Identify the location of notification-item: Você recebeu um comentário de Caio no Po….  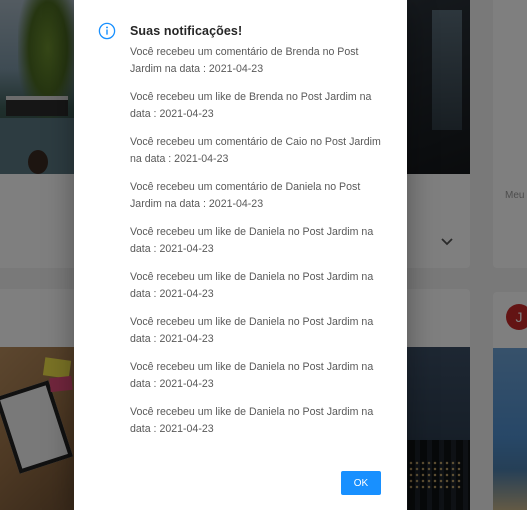
(255, 150).